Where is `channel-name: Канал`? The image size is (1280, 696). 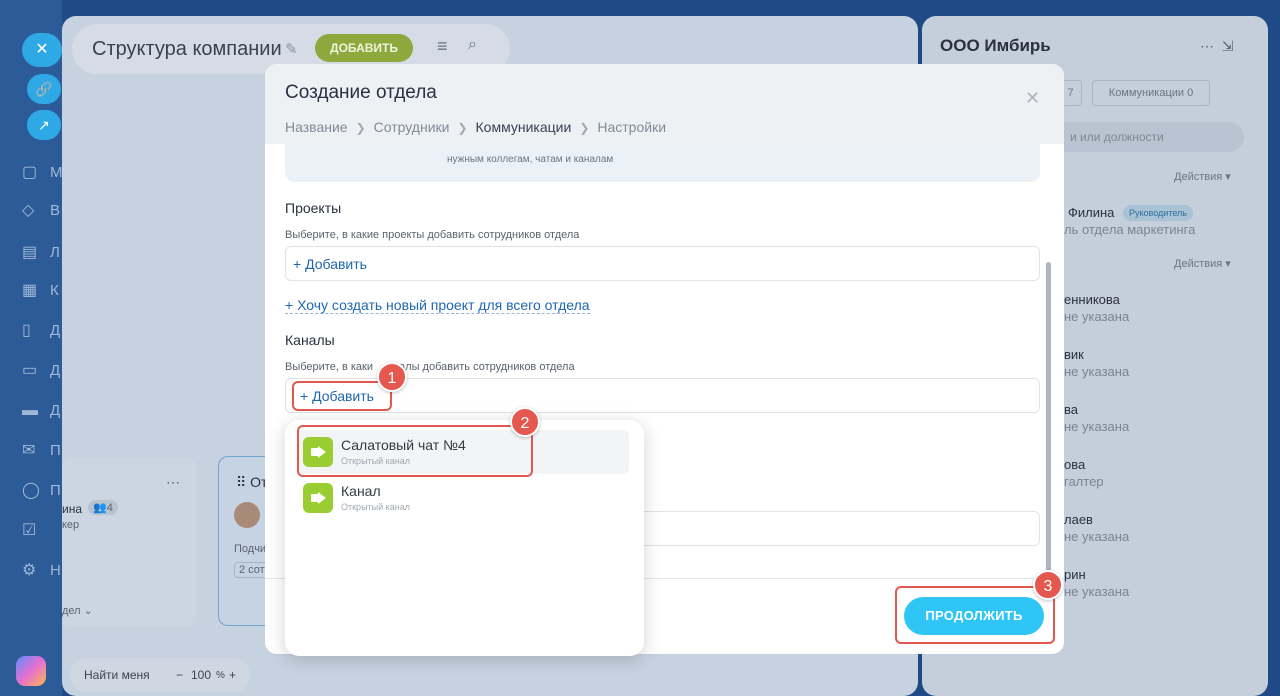 channel-name: Канал is located at coordinates (361, 491).